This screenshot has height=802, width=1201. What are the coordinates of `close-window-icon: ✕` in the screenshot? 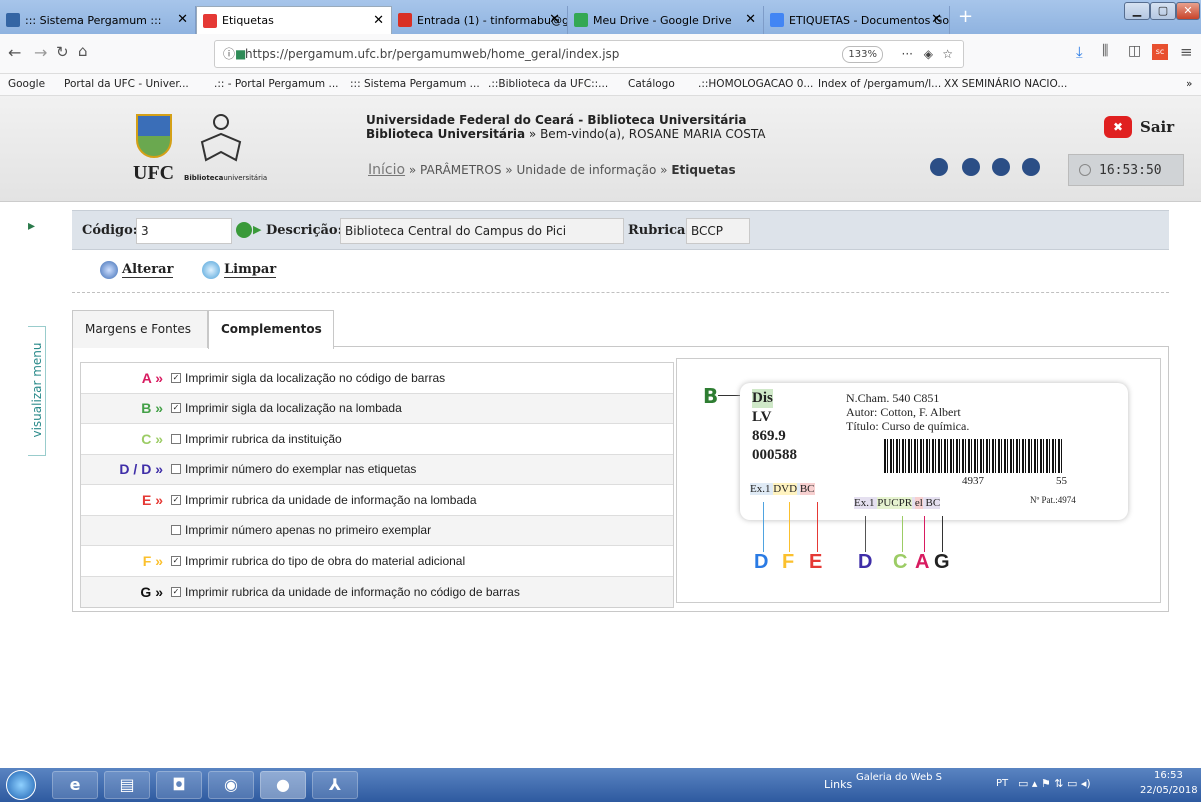 It's located at (1188, 11).